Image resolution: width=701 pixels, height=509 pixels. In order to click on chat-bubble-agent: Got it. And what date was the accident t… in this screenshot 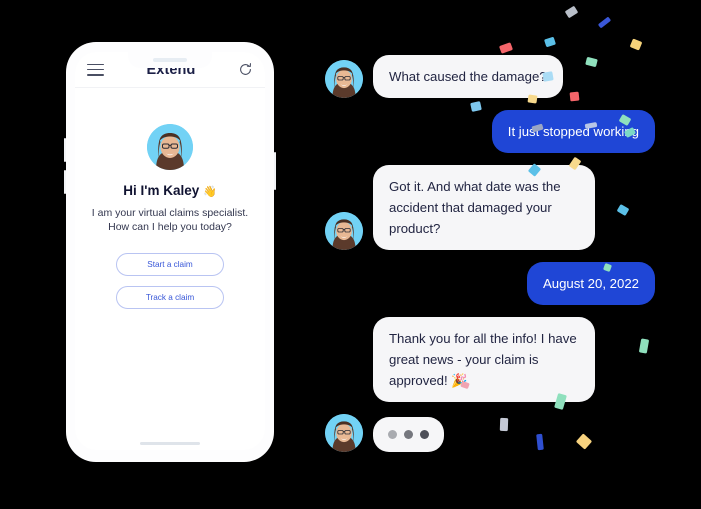, I will do `click(484, 207)`.